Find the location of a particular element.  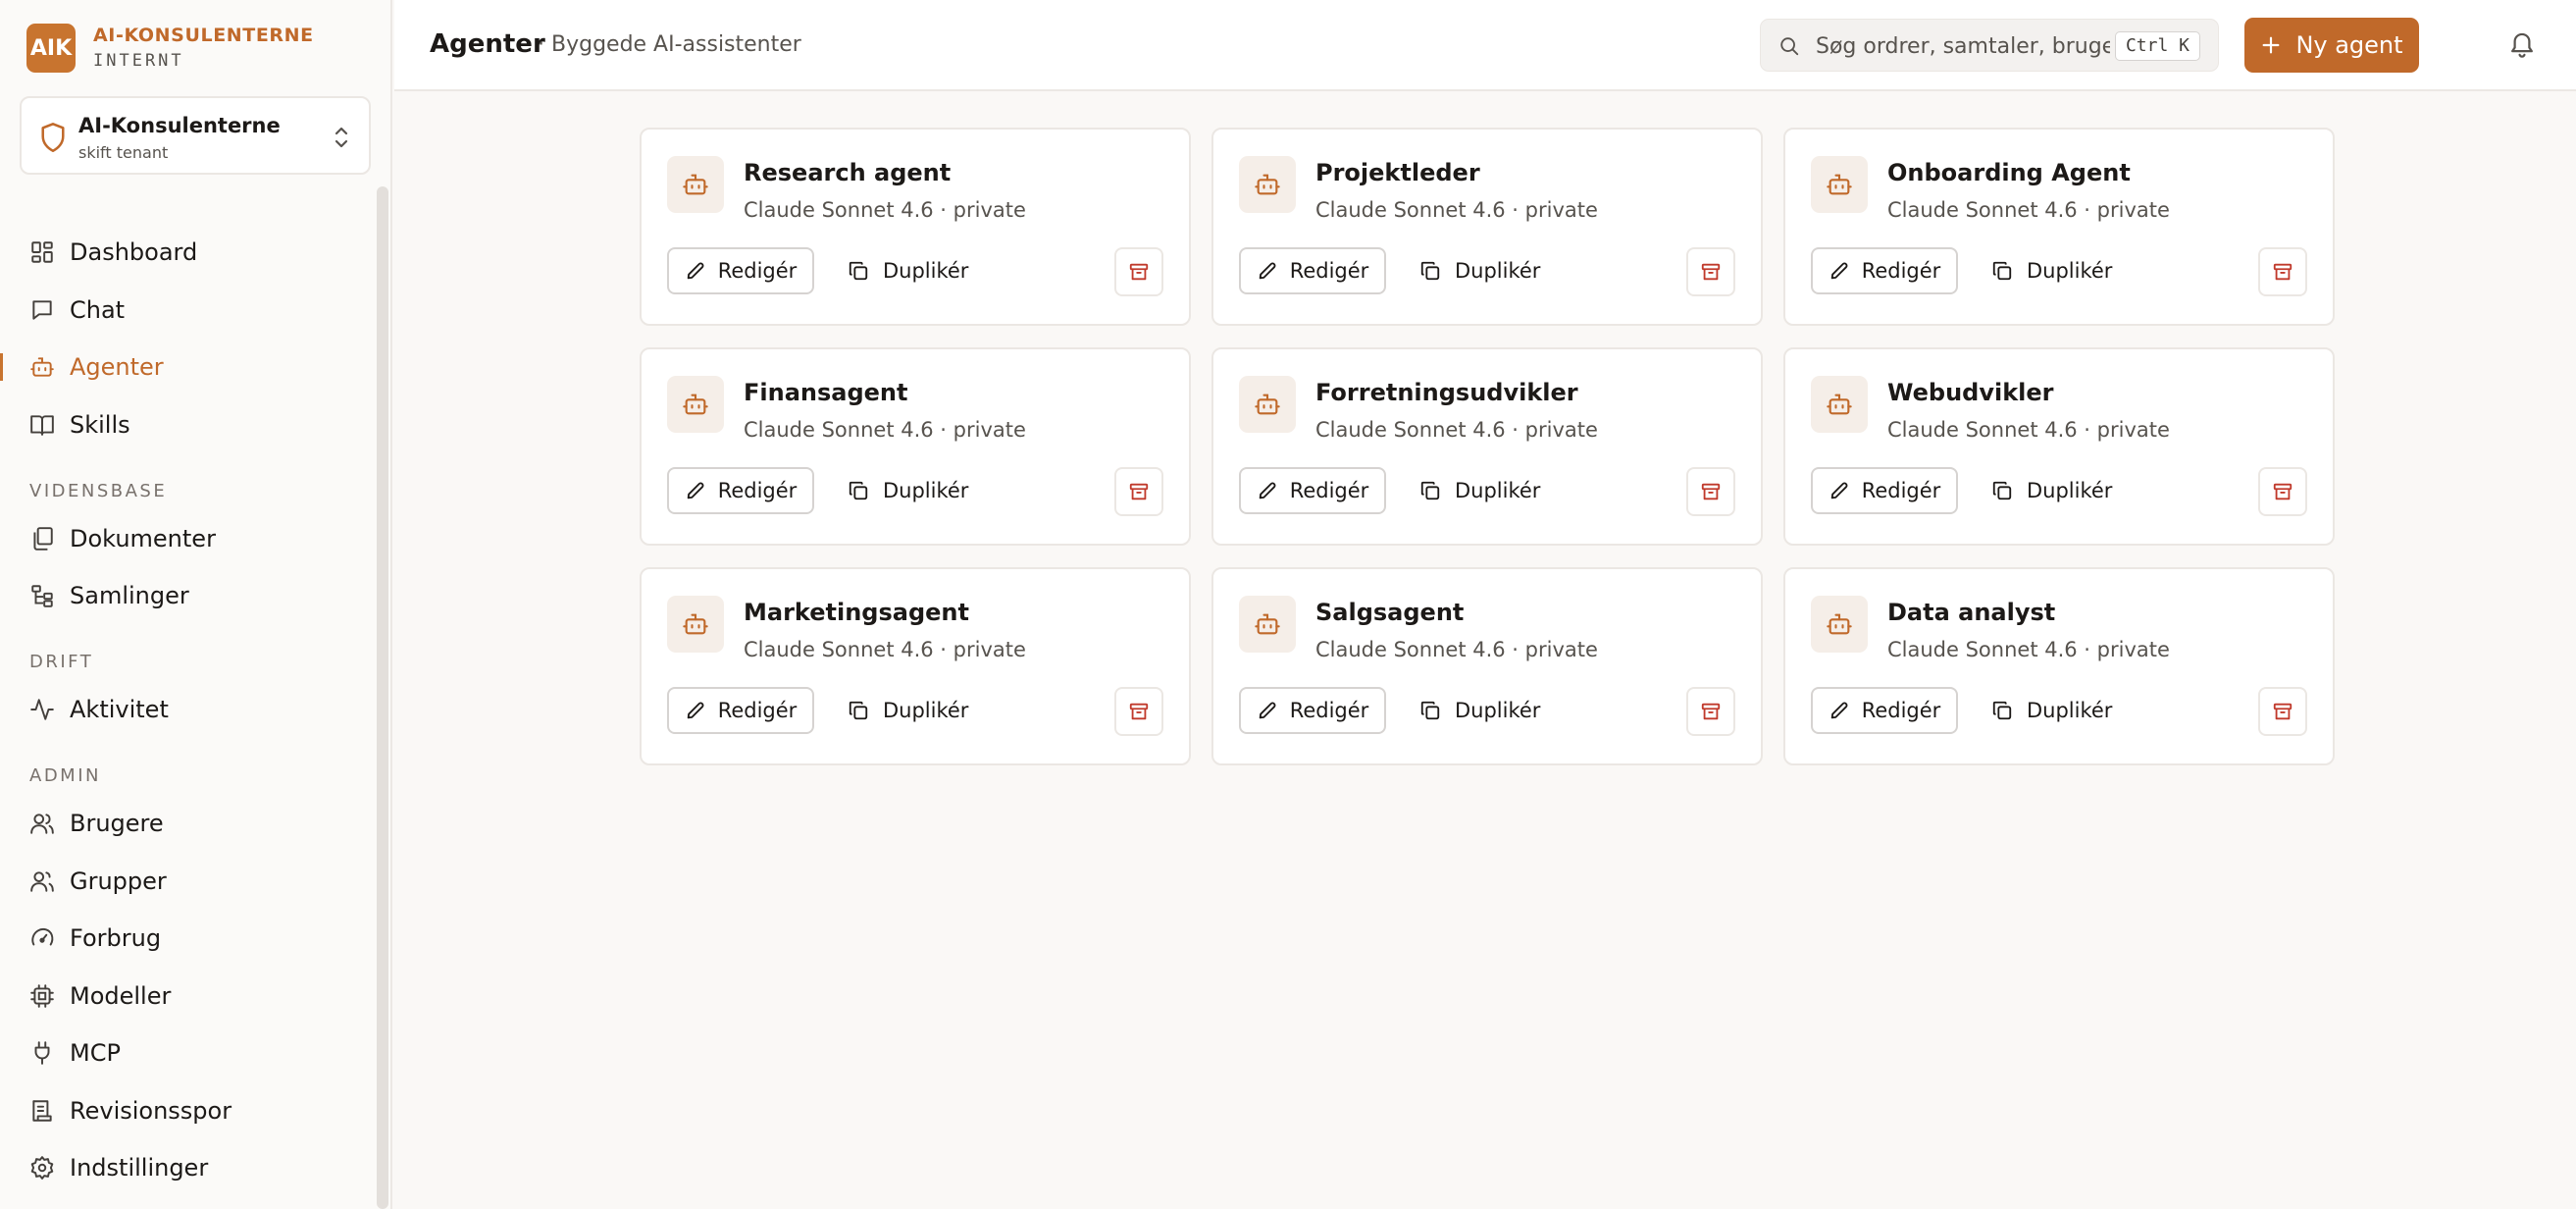

bell-icon is located at coordinates (2522, 45).